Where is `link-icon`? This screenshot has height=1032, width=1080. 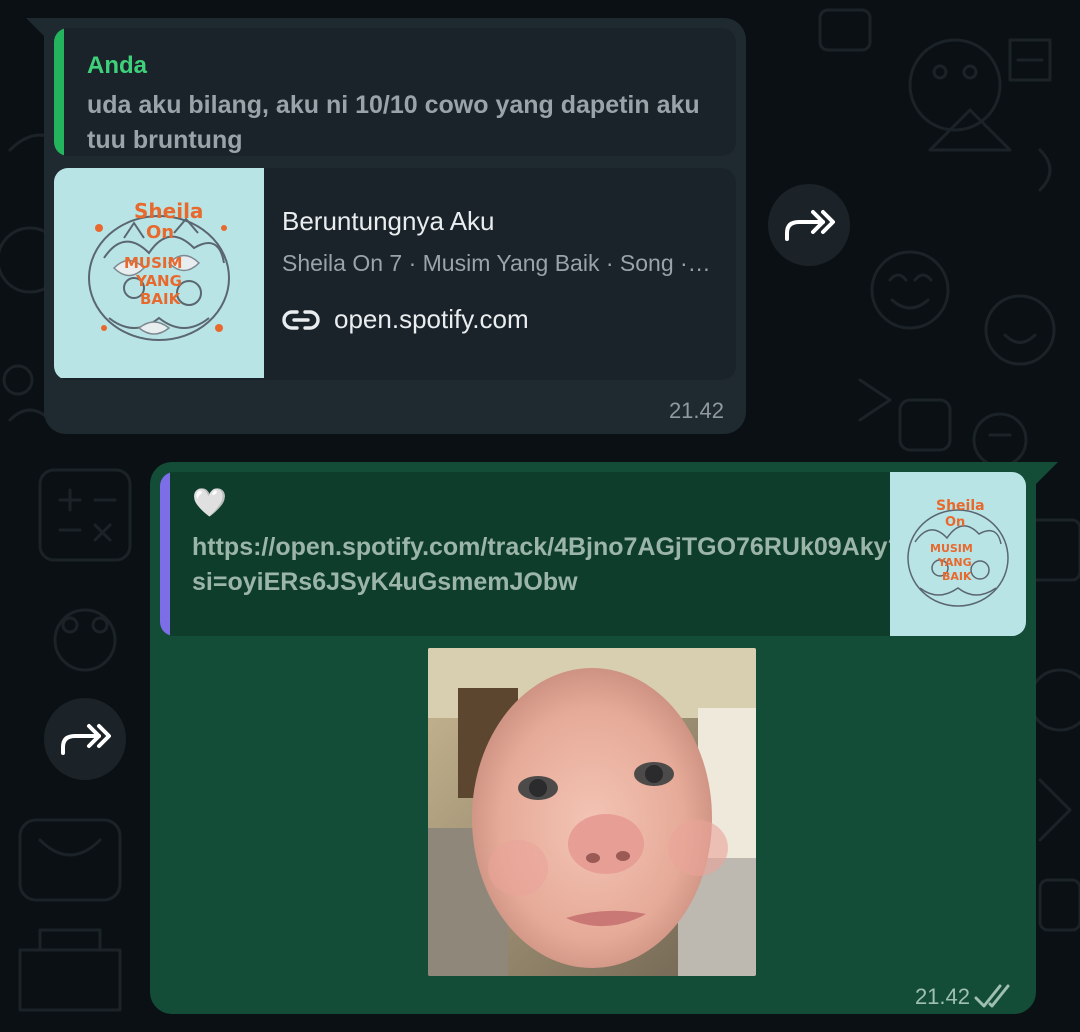
link-icon is located at coordinates (301, 319).